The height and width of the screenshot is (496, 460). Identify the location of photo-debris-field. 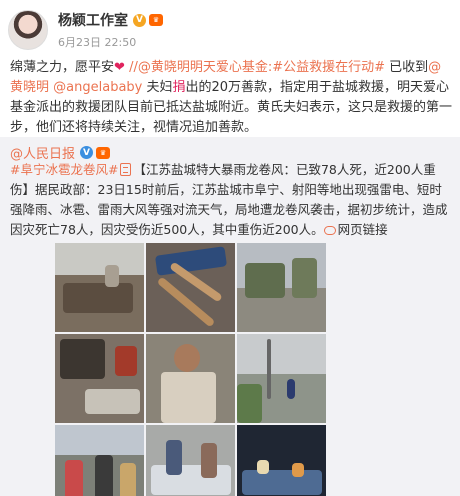
(99, 287).